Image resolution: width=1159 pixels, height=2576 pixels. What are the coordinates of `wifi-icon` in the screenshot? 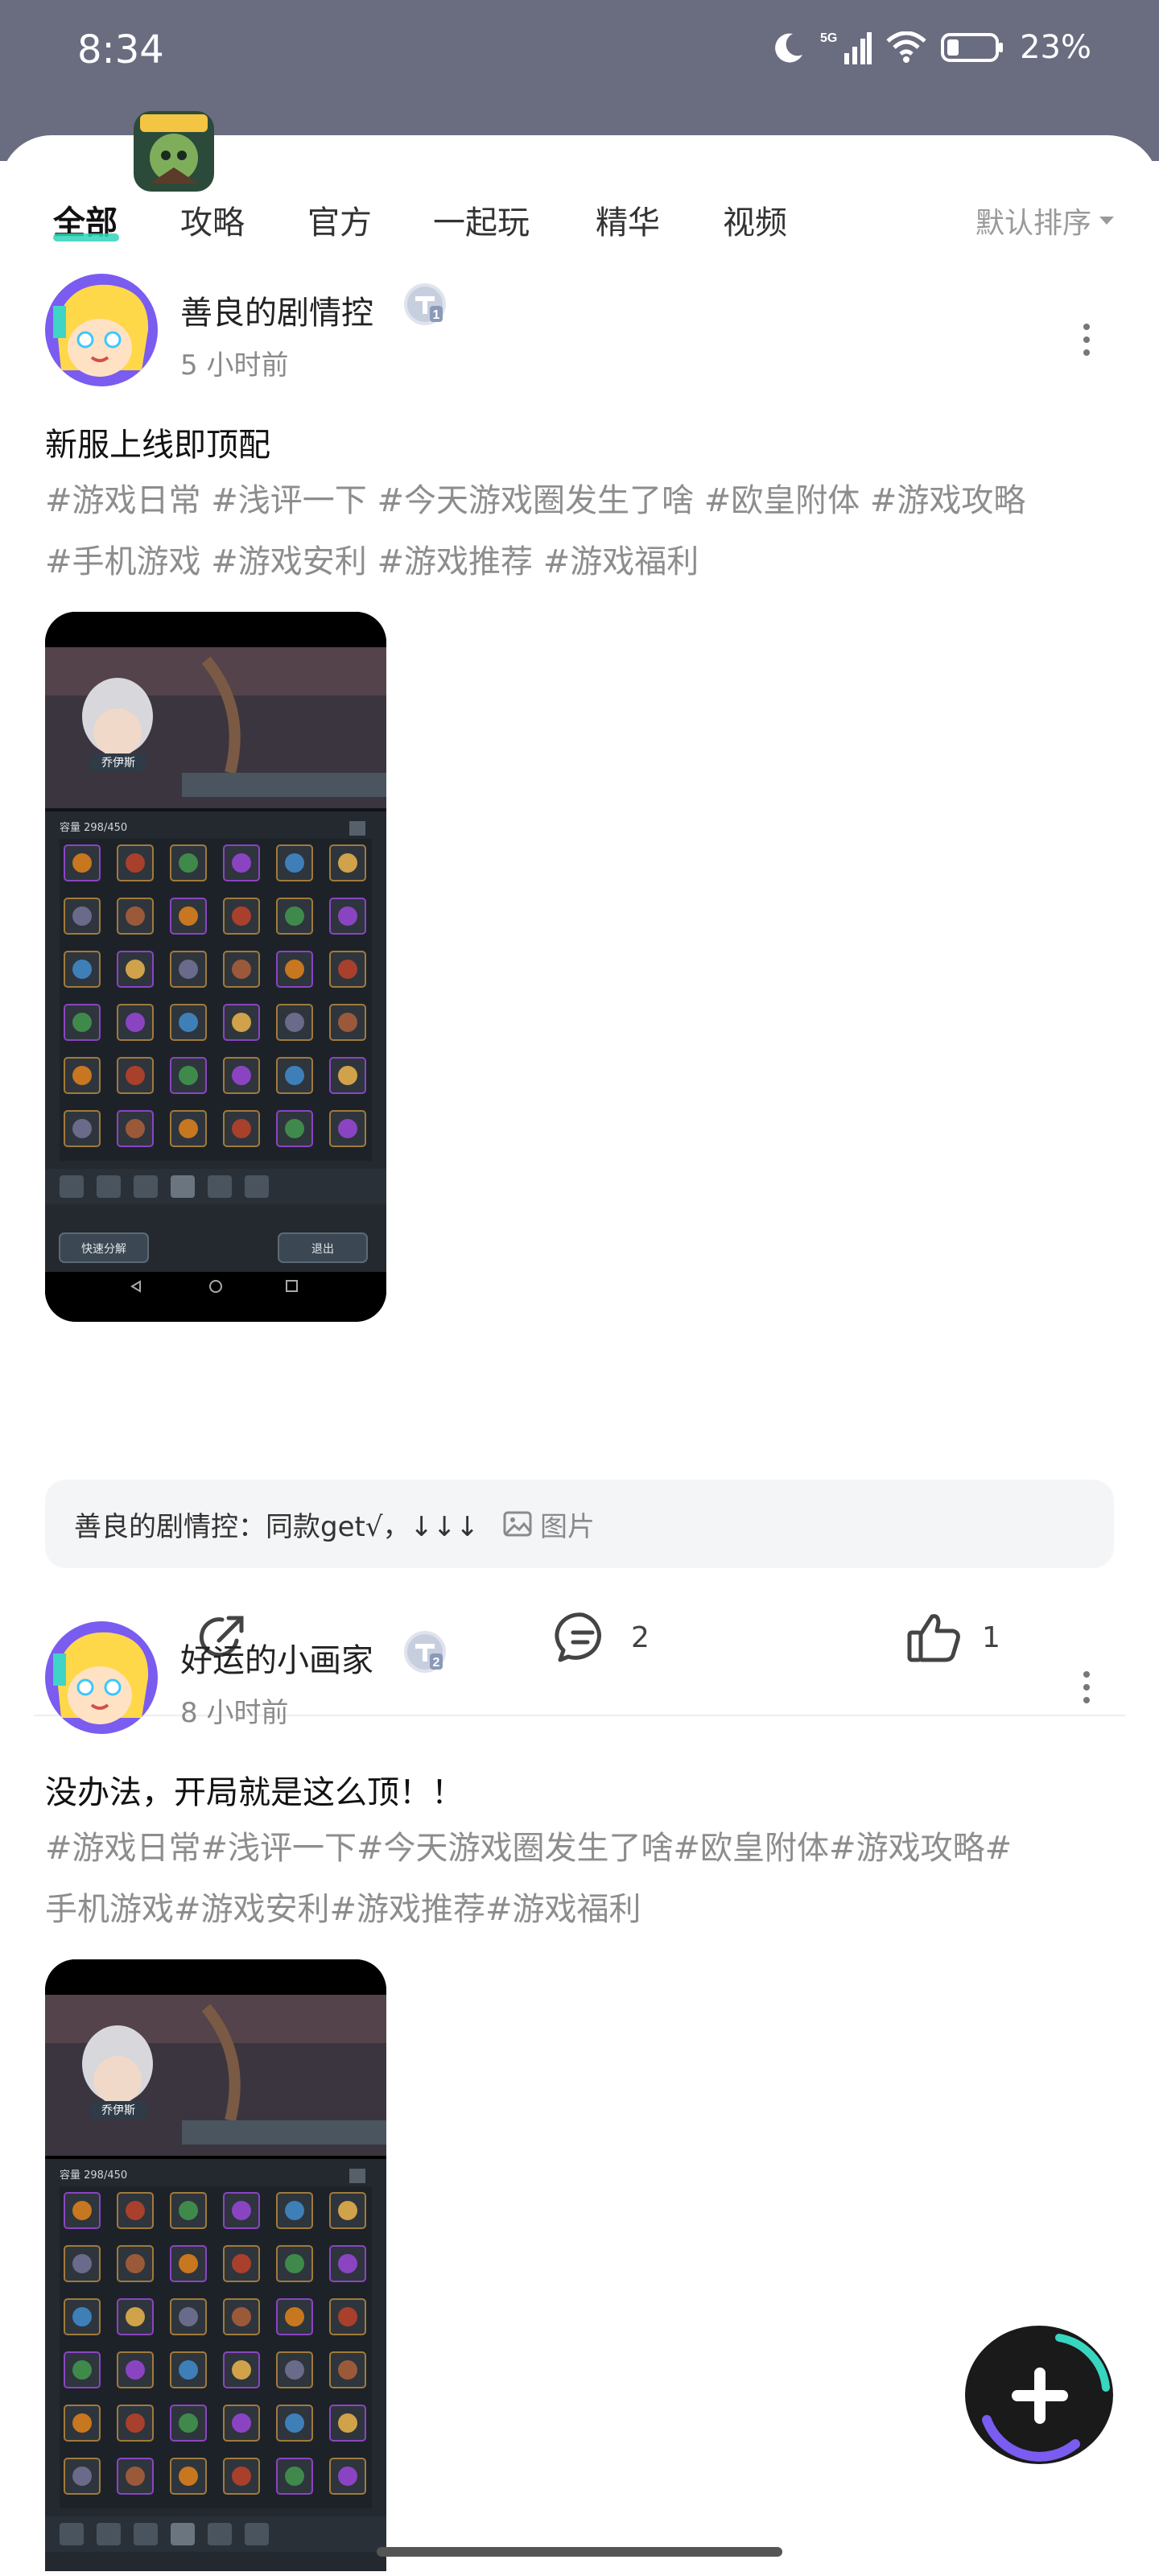 It's located at (906, 47).